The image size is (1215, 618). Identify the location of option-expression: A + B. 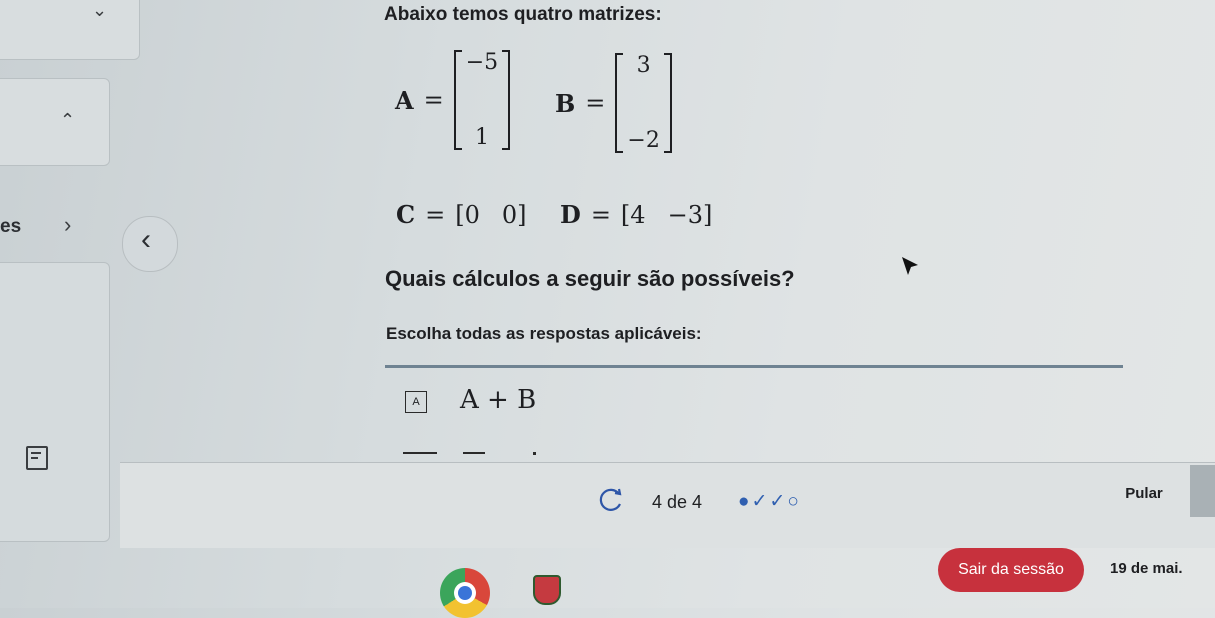
(498, 400).